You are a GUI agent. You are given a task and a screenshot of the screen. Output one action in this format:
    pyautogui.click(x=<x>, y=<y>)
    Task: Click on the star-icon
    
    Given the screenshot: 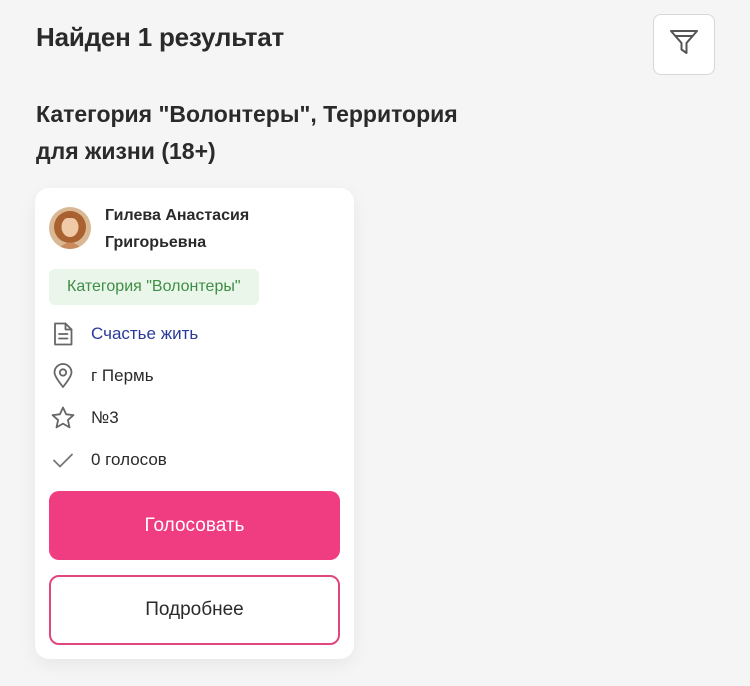 What is the action you would take?
    pyautogui.click(x=63, y=418)
    